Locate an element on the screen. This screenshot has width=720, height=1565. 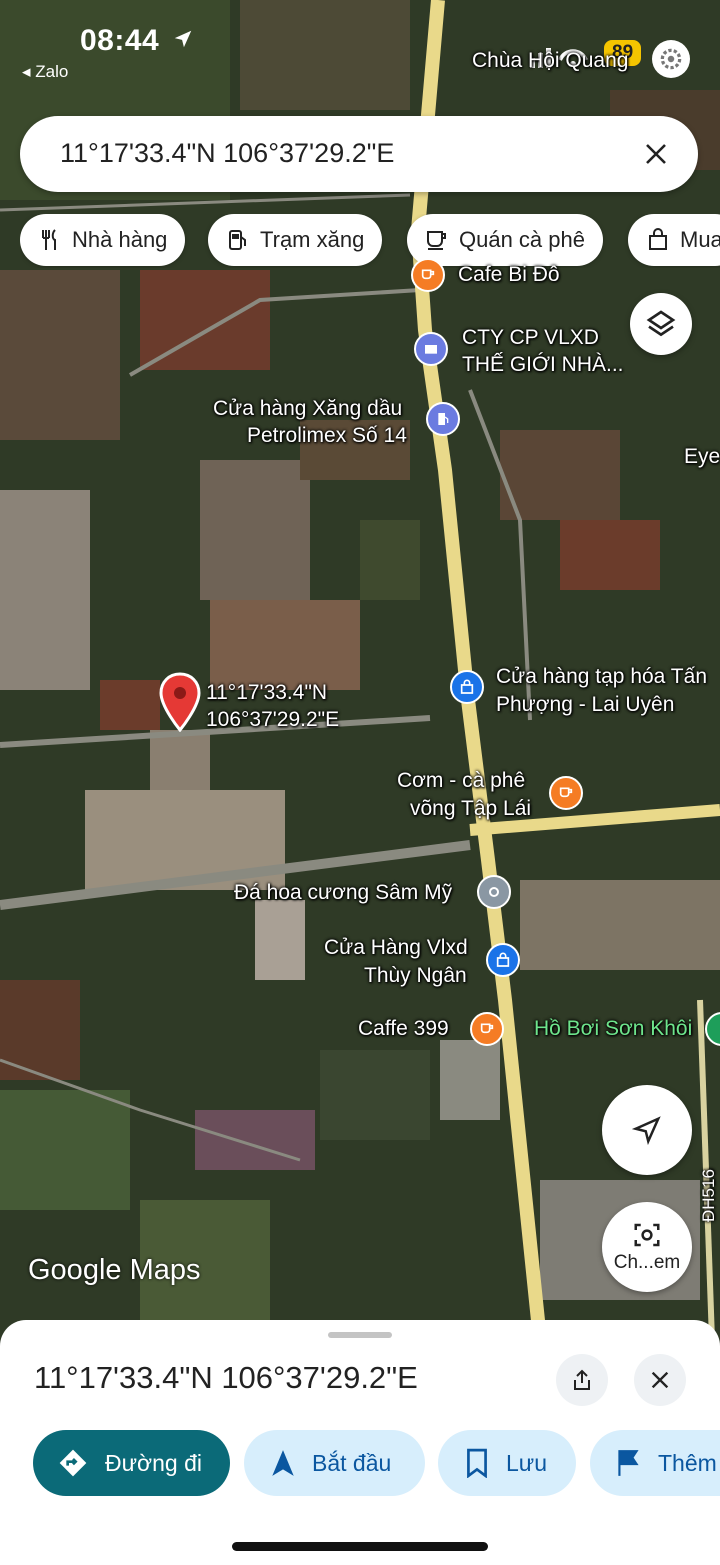
street-view-label: Ch...em is located at coordinates (647, 1262).